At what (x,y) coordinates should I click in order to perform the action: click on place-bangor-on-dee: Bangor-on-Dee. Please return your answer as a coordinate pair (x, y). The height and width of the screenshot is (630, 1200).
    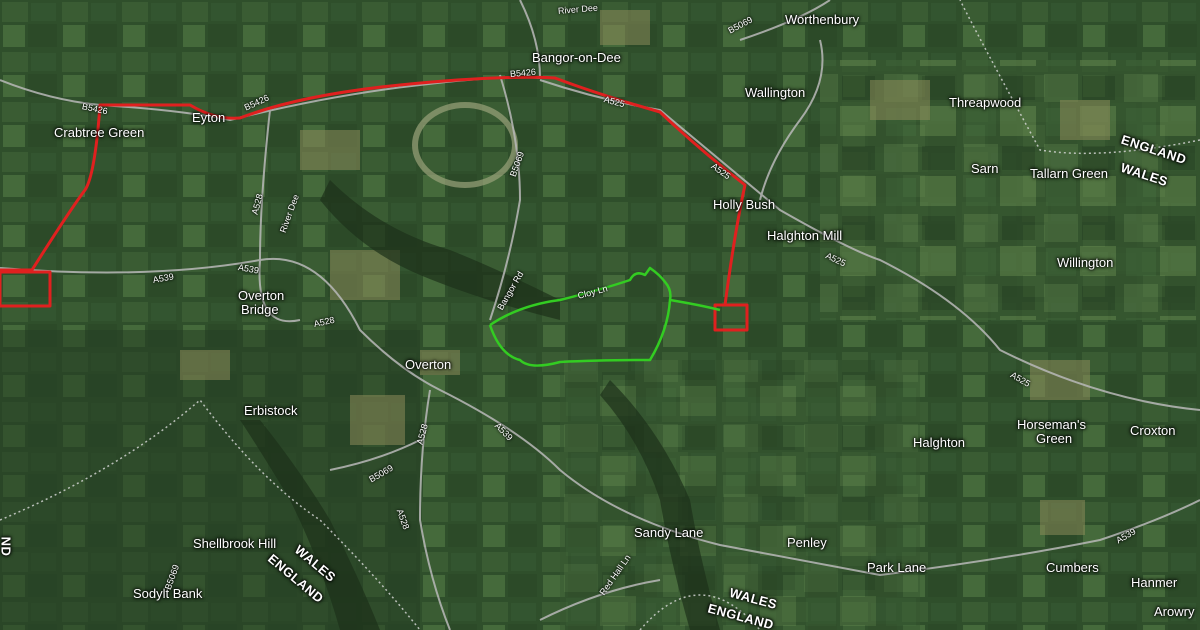
    Looking at the image, I should click on (576, 57).